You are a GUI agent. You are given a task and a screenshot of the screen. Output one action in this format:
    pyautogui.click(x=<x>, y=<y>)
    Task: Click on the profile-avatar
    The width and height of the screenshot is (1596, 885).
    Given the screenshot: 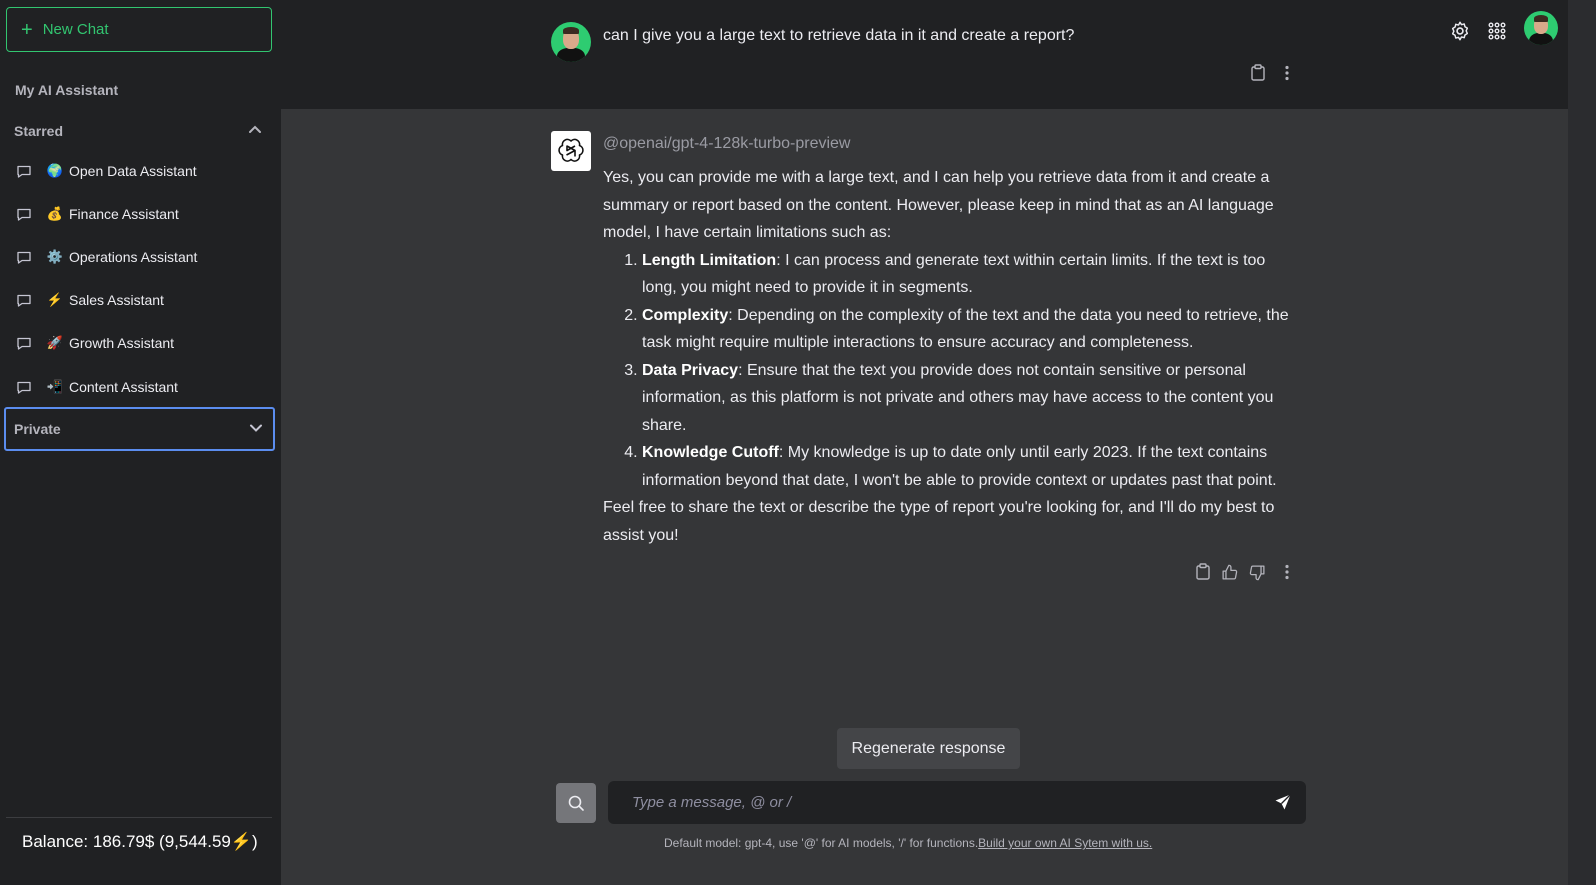 What is the action you would take?
    pyautogui.click(x=1541, y=28)
    